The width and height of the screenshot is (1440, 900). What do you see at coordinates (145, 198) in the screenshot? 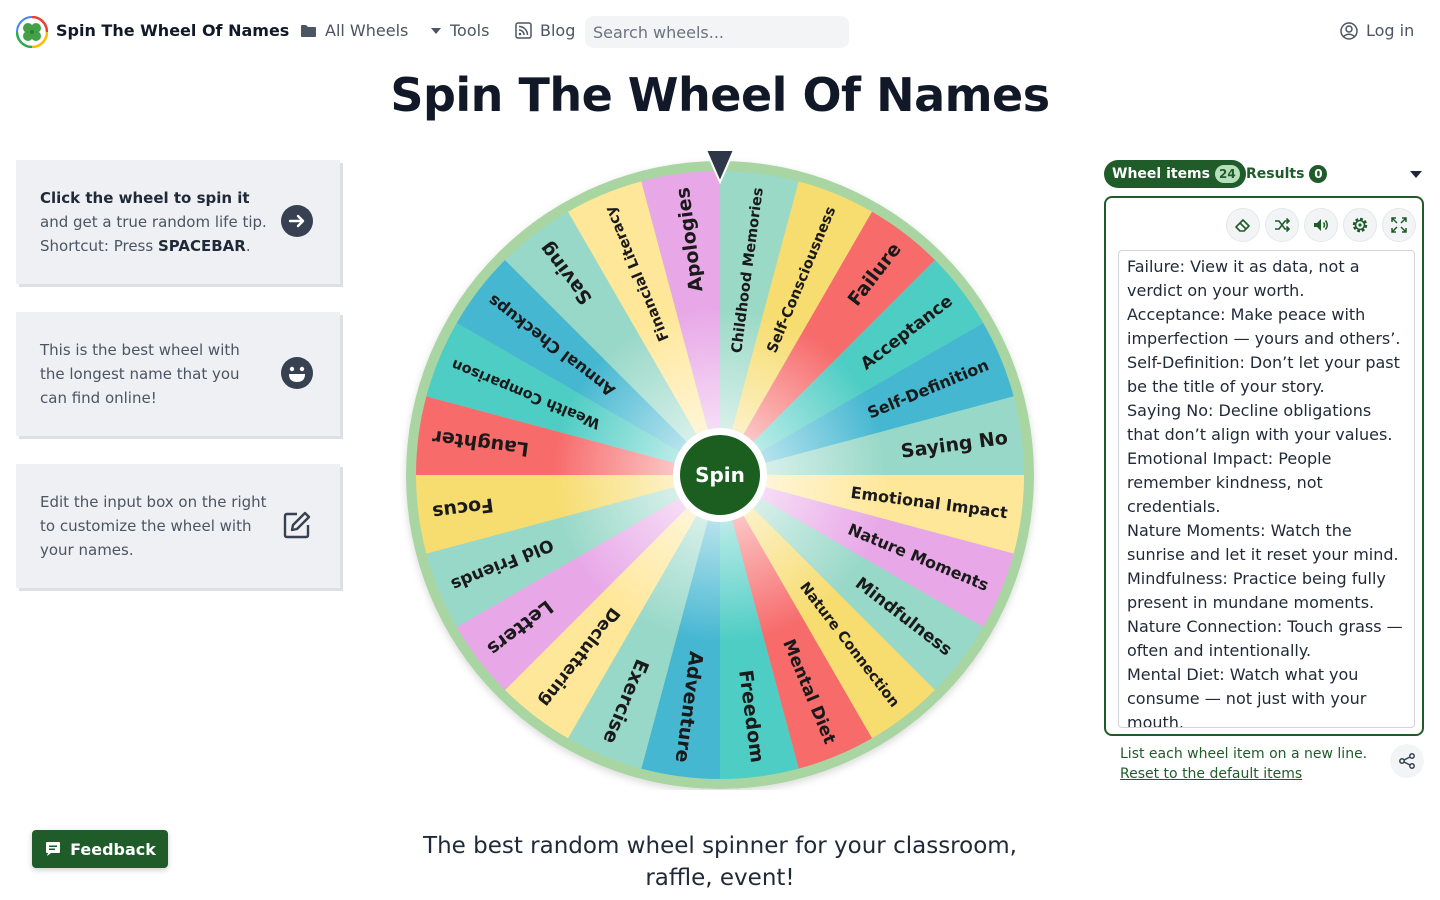
I see `tip-bold-text: Click the wheel to spin it` at bounding box center [145, 198].